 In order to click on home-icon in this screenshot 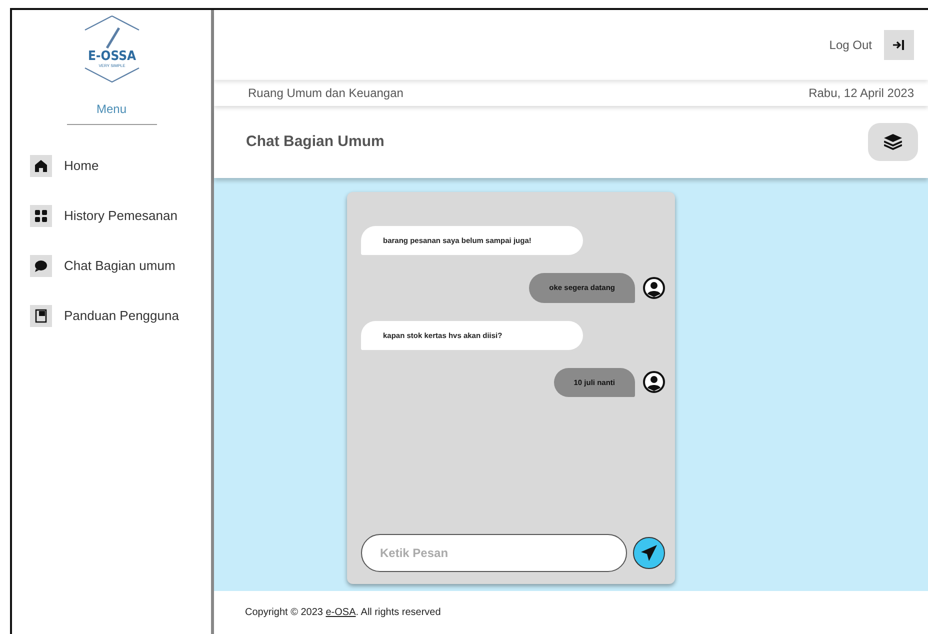, I will do `click(41, 166)`.